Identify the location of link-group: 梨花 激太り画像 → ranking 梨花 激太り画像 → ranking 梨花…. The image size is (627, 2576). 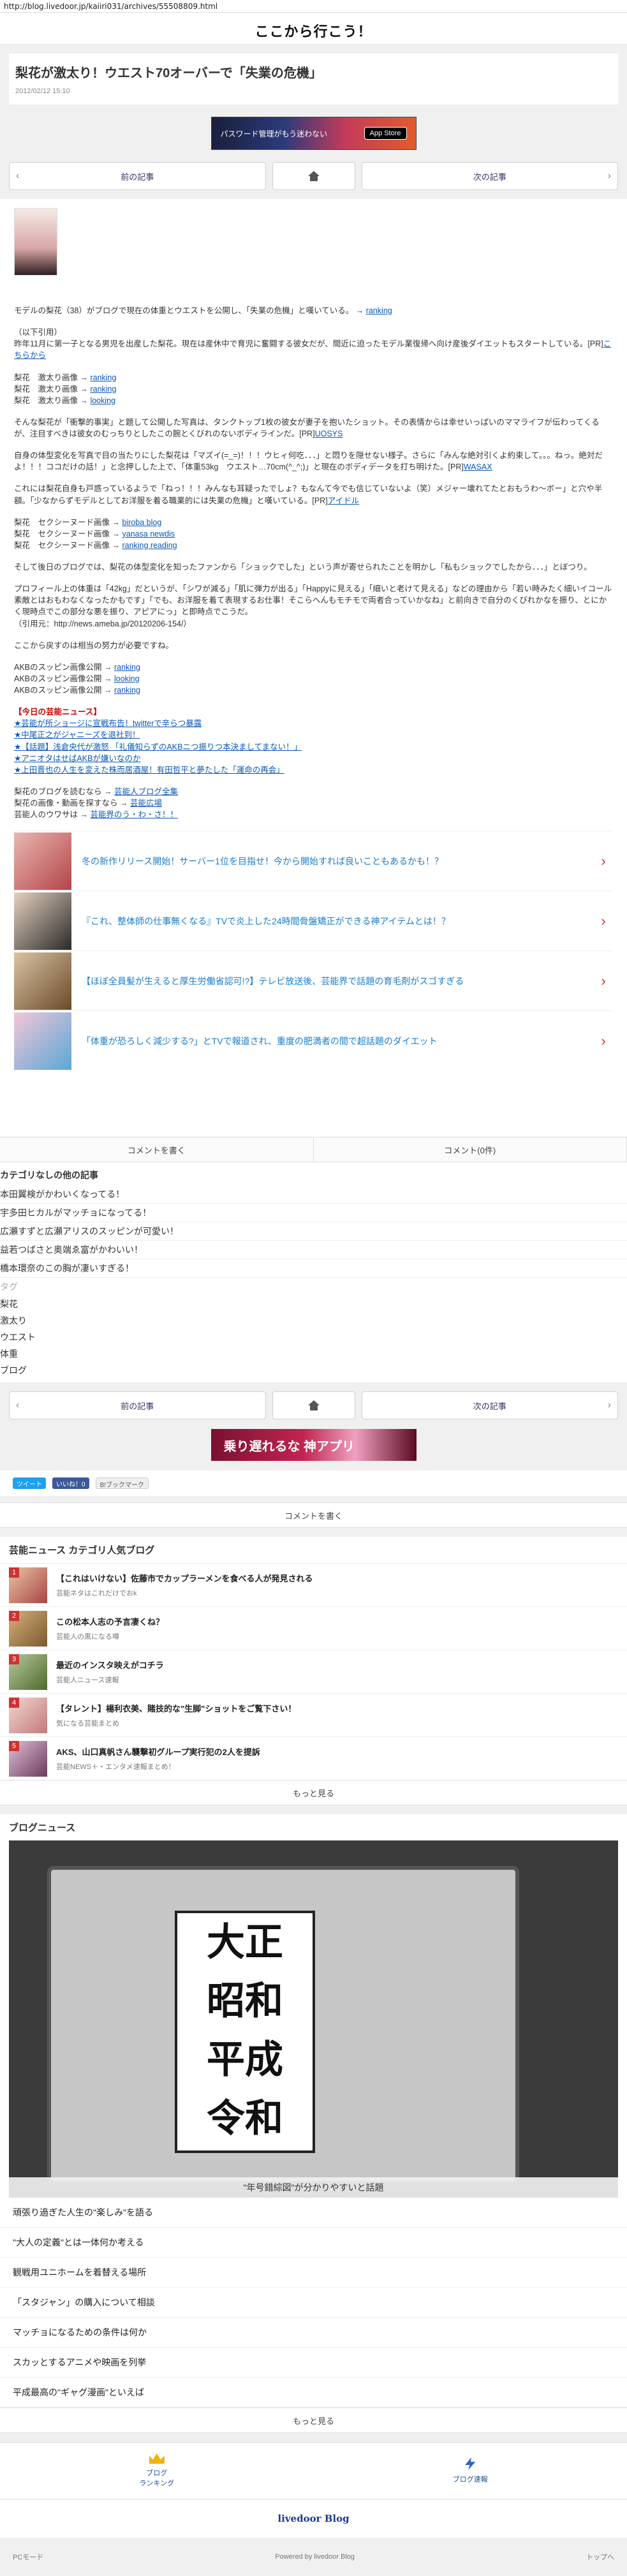
(313, 389).